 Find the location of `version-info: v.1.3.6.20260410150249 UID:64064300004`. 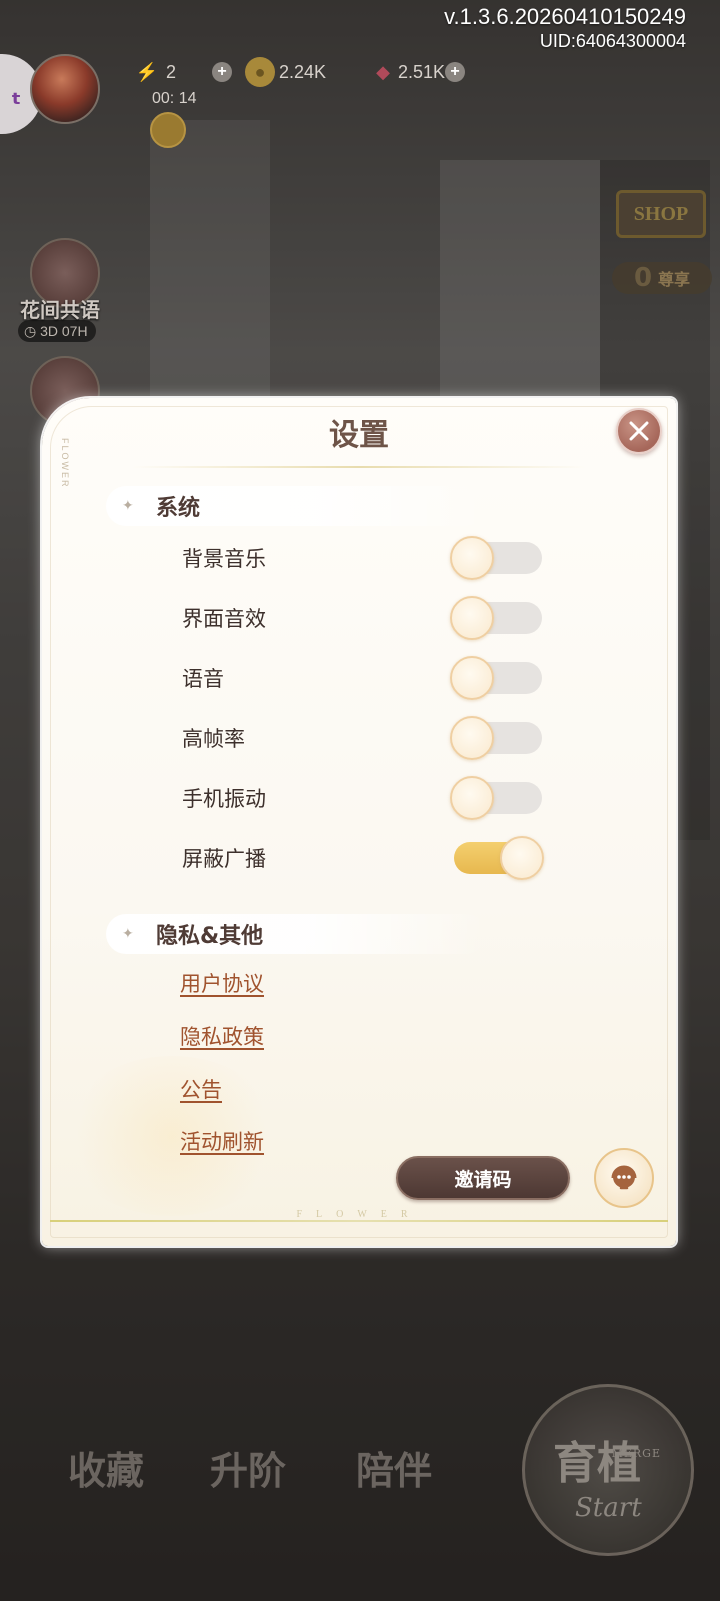

version-info: v.1.3.6.20260410150249 UID:64064300004 is located at coordinates (565, 28).